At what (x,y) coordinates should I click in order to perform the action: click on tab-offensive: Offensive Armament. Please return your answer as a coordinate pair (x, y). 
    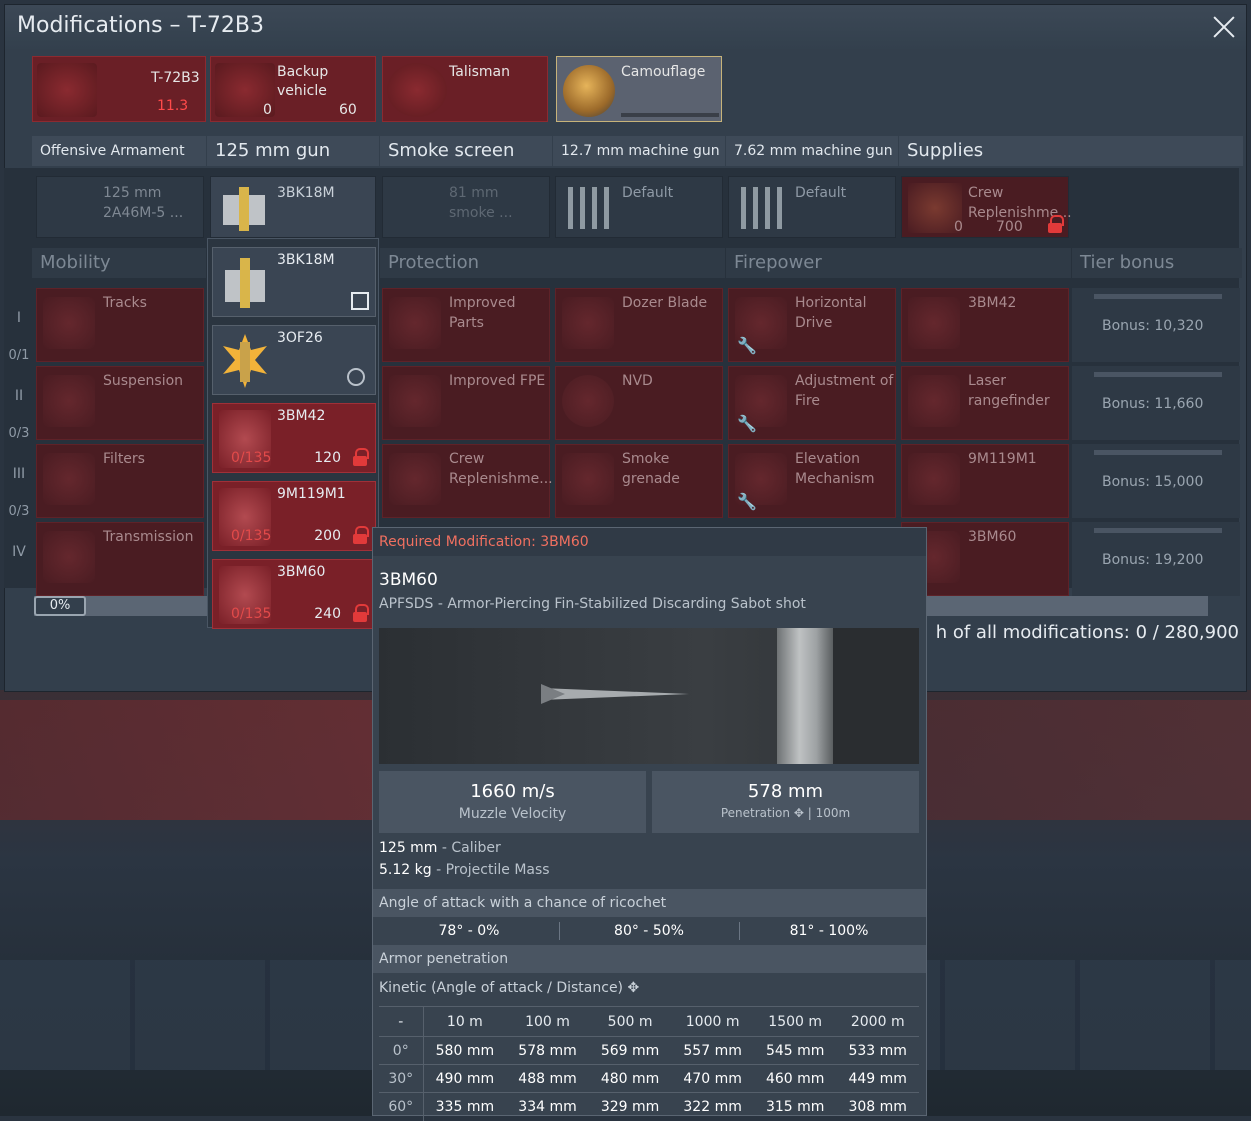
    Looking at the image, I should click on (119, 151).